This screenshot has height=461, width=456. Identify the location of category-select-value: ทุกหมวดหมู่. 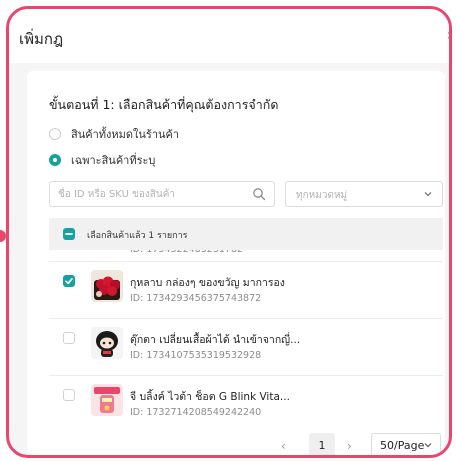
(322, 195).